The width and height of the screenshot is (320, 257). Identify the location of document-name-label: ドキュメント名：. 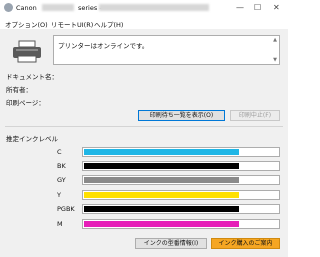
(32, 77).